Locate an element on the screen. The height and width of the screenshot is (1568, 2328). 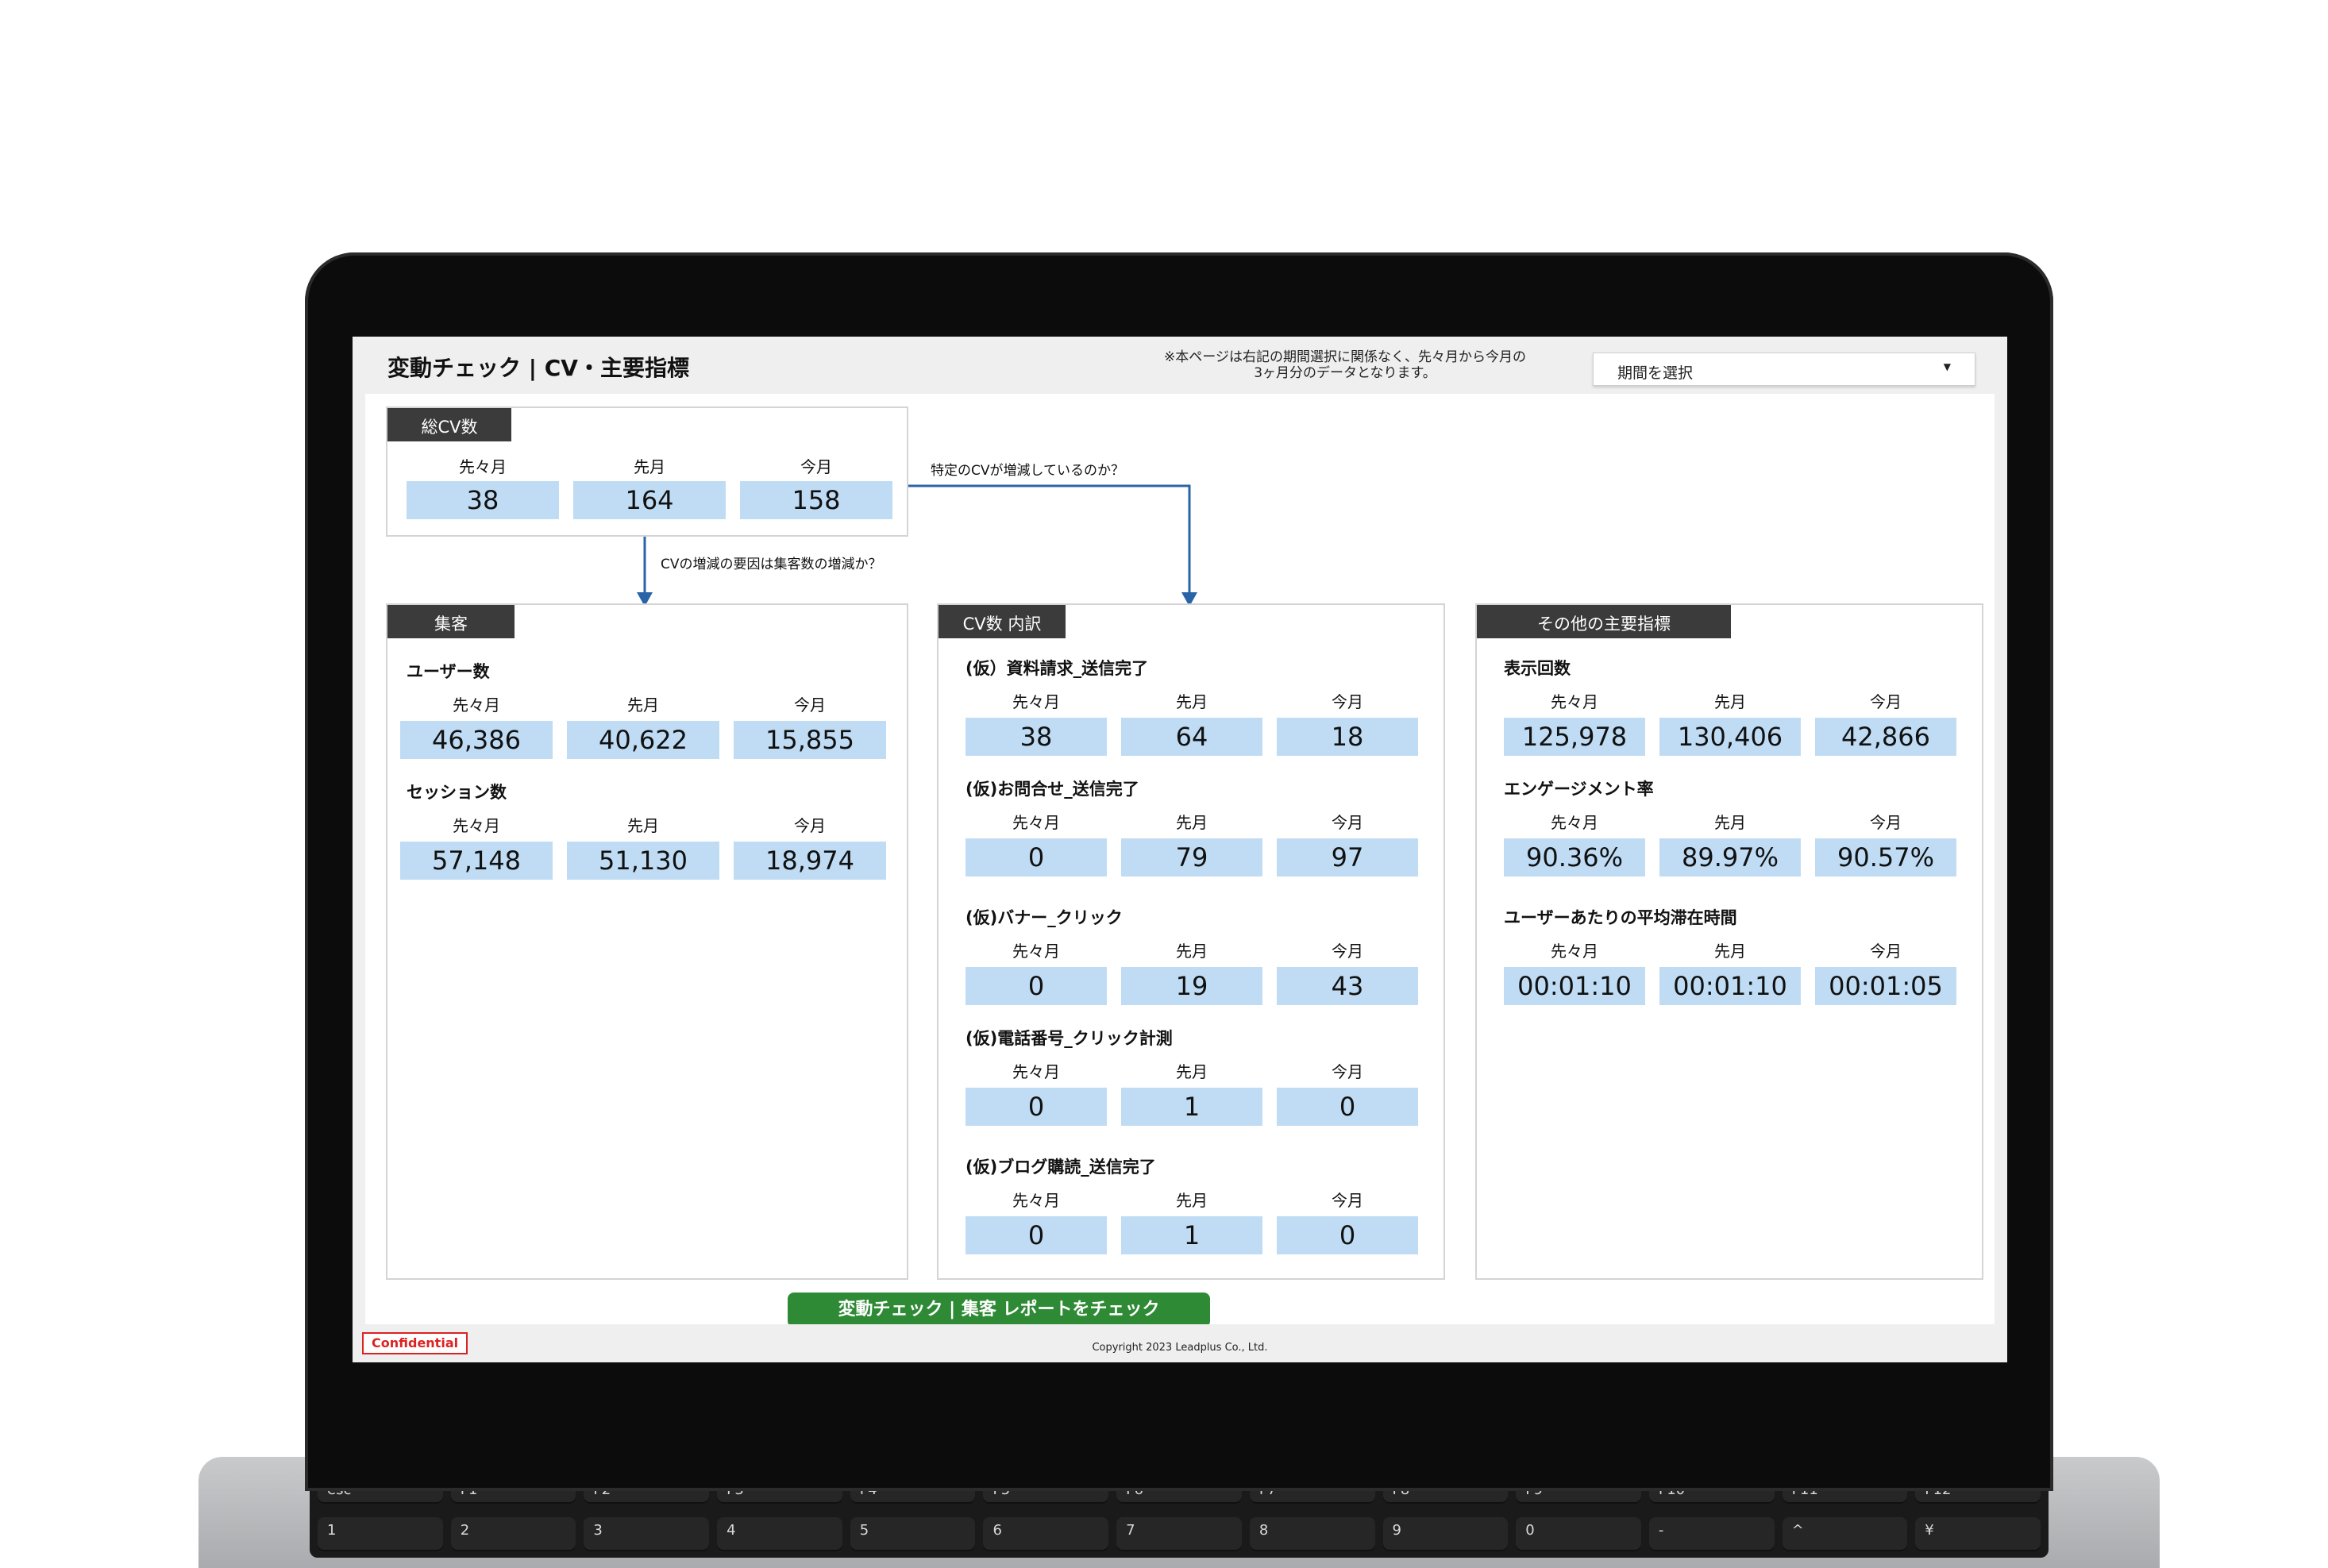
flow-text-acquisition: CVの増減の要因は集客数の増減か？ is located at coordinates (771, 564).